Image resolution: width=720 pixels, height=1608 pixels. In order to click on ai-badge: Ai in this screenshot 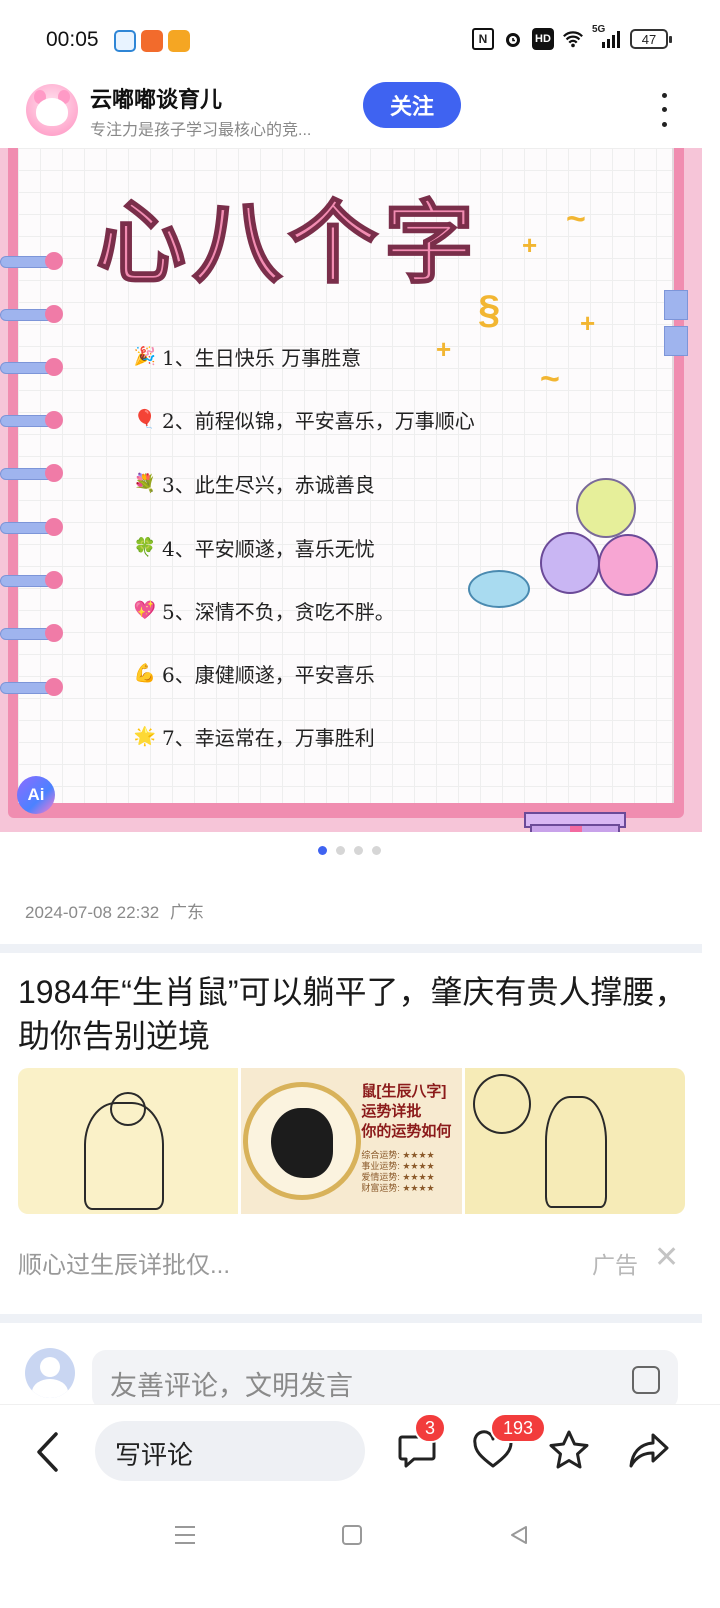, I will do `click(36, 795)`.